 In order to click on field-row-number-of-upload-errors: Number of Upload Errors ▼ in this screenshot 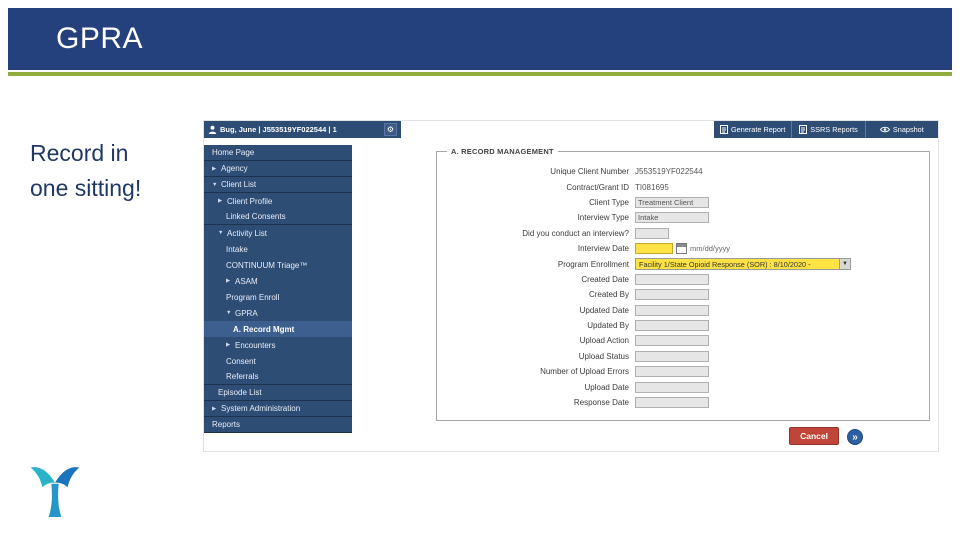, I will do `click(683, 371)`.